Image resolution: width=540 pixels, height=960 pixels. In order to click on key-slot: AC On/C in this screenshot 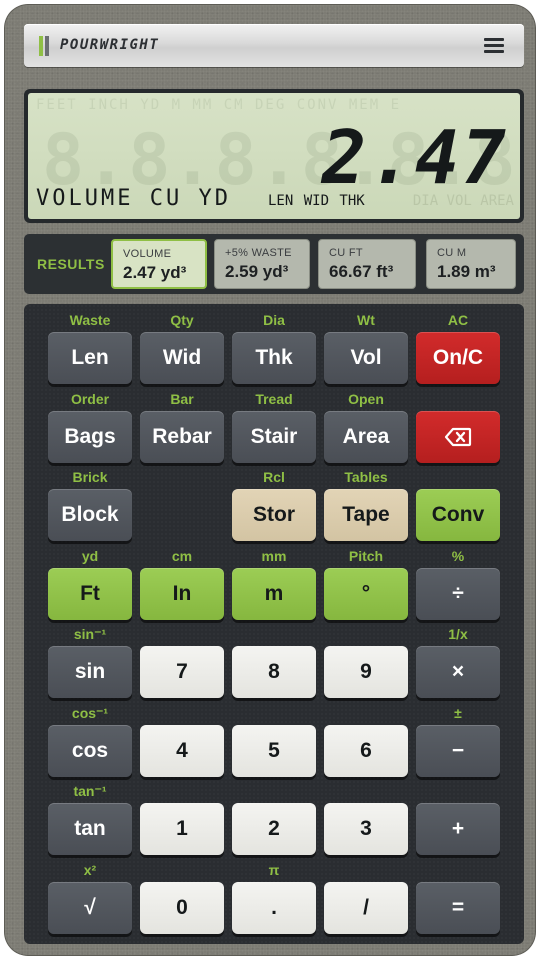, I will do `click(458, 348)`.